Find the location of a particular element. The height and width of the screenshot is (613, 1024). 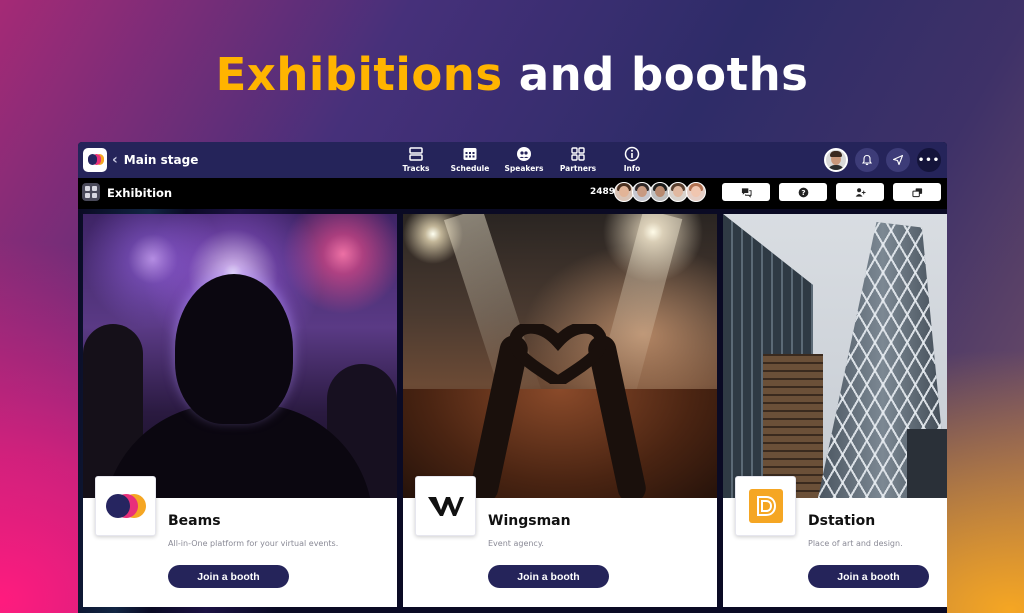

windows-icon is located at coordinates (916, 192).